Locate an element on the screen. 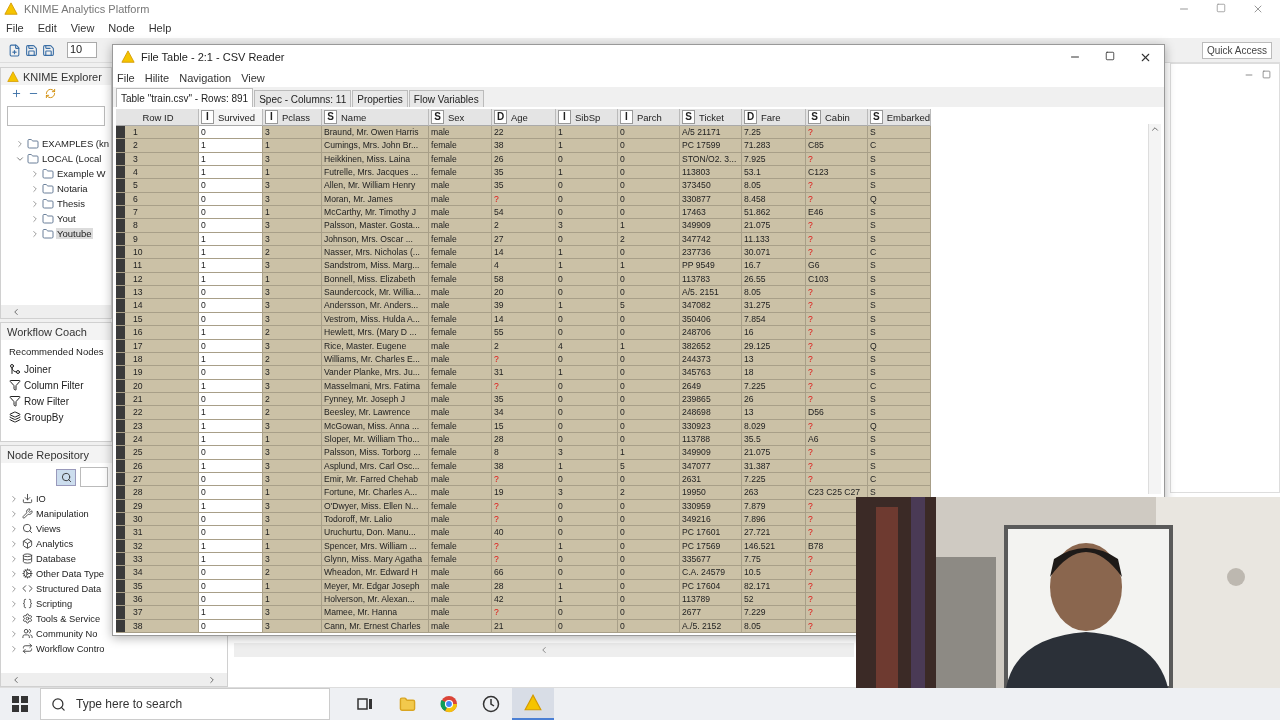  recommended-node: GroupBy is located at coordinates (44, 417).